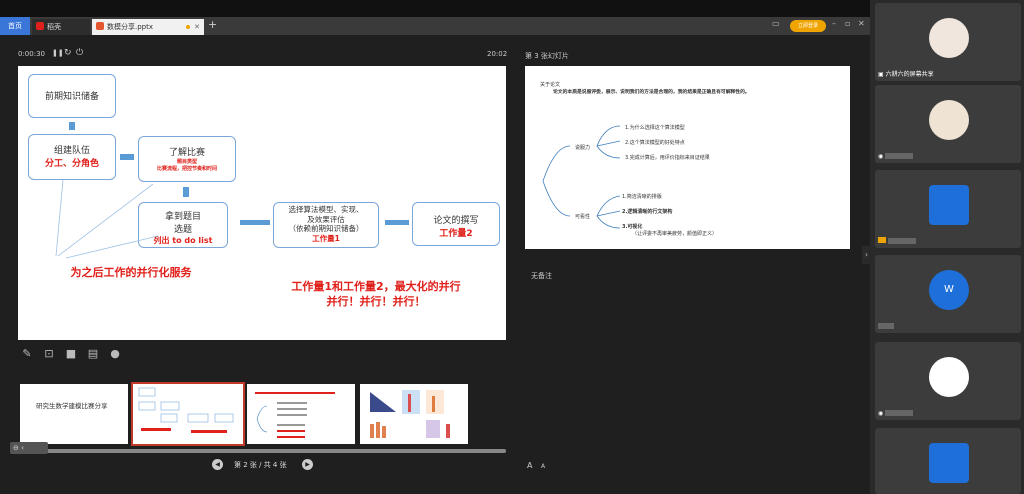 This screenshot has height=494, width=1024. I want to click on rs-a3: 3.完成计算后，用评价指标来目证结果, so click(667, 158).